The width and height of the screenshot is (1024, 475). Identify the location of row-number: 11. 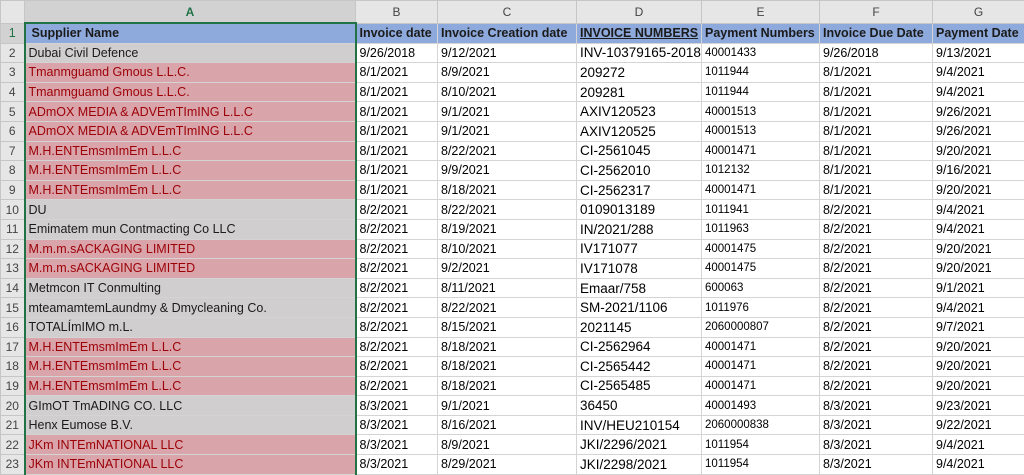
(13, 229).